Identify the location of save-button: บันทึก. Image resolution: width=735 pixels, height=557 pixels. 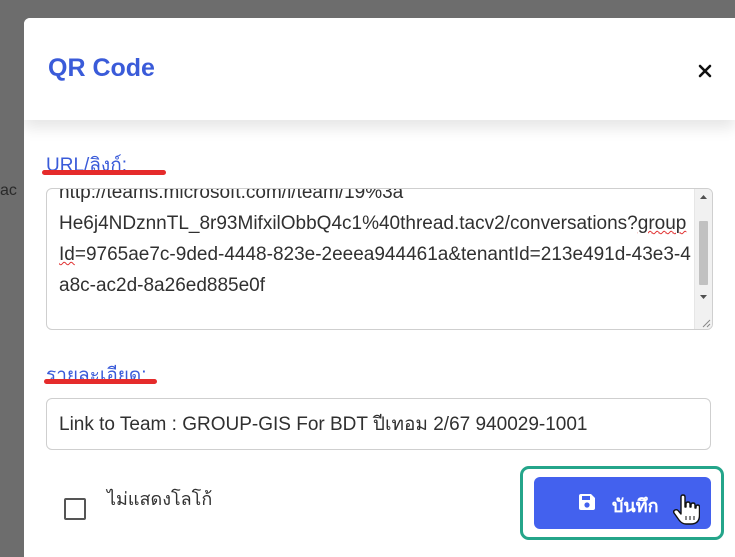
(622, 503).